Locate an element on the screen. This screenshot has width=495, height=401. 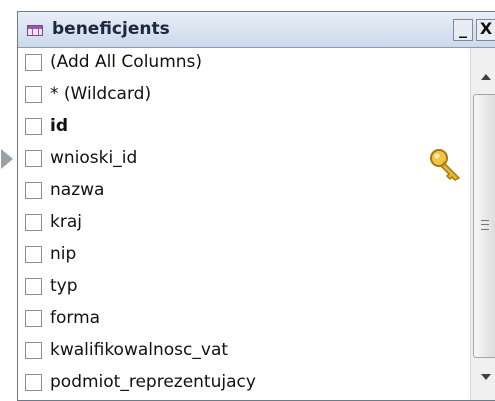
table-title: beneficjents is located at coordinates (111, 29).